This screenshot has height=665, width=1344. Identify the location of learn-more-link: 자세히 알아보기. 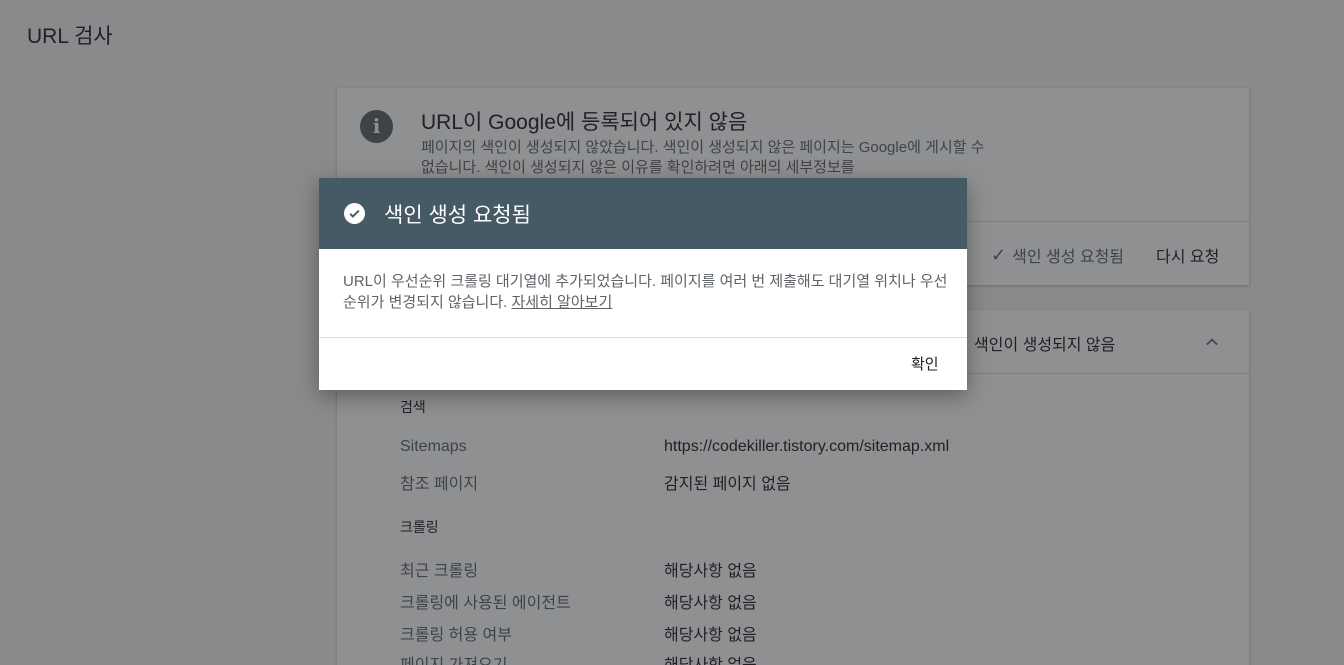
(561, 302).